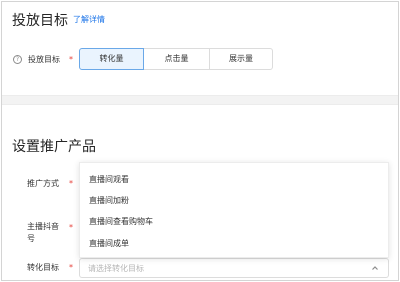 The width and height of the screenshot is (400, 282). What do you see at coordinates (89, 19) in the screenshot?
I see `learn-more-link: 了解详情` at bounding box center [89, 19].